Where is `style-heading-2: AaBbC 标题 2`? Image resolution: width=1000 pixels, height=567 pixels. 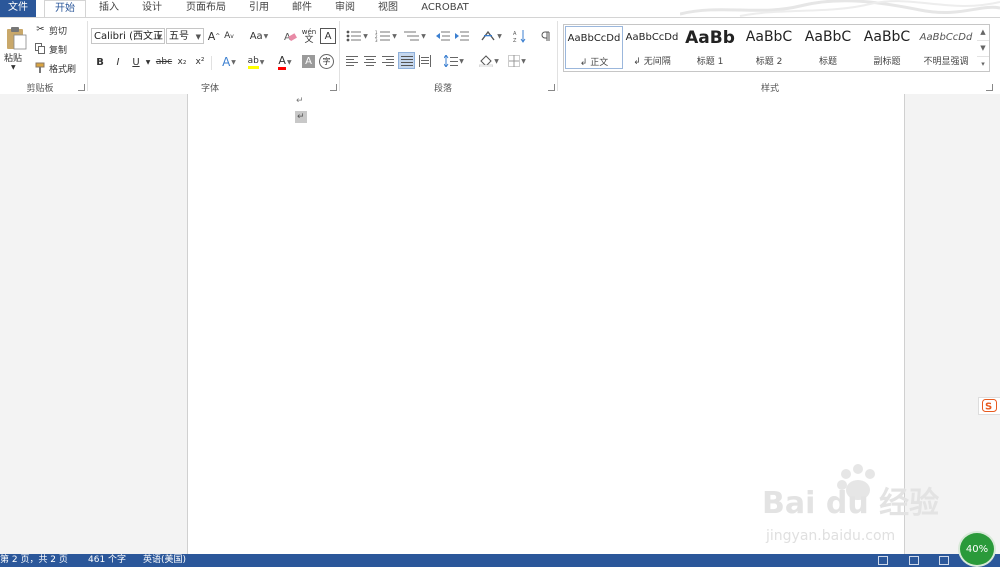 style-heading-2: AaBbC 标题 2 is located at coordinates (769, 47).